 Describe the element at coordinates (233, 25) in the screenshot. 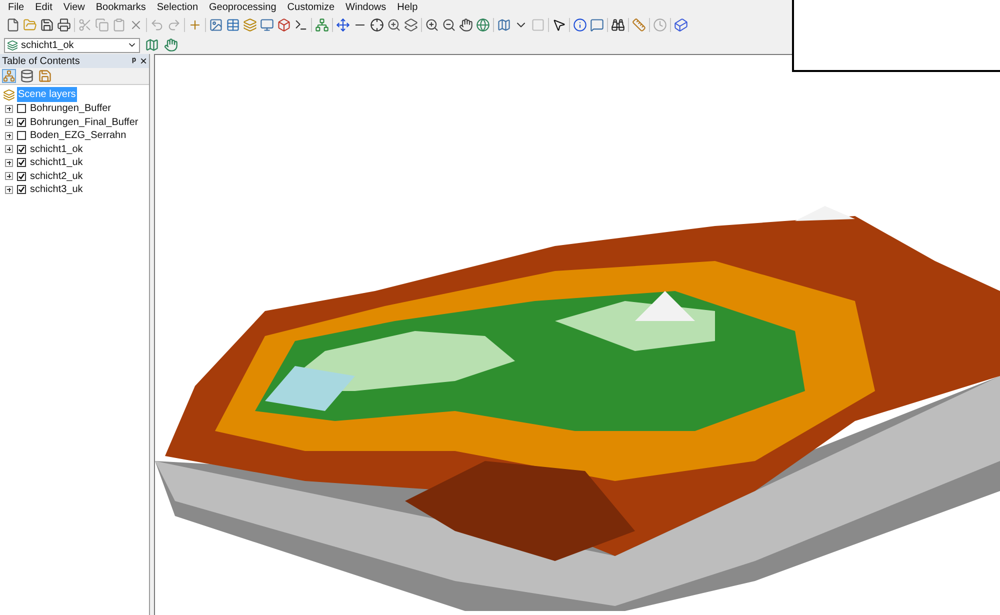

I see `table-icon` at that location.